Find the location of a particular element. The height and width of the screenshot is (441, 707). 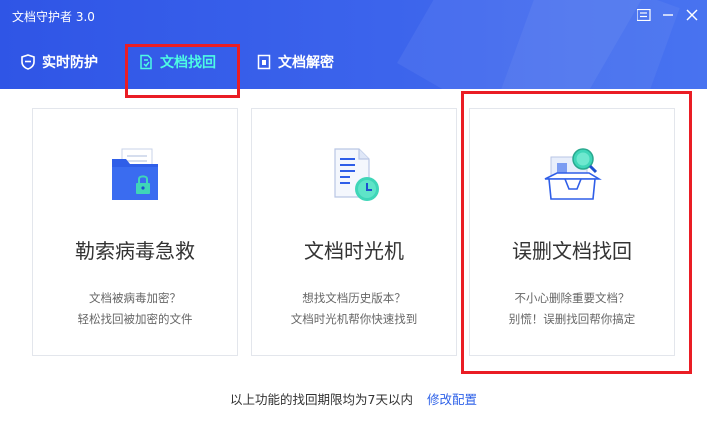

document-clock-icon is located at coordinates (355, 175).